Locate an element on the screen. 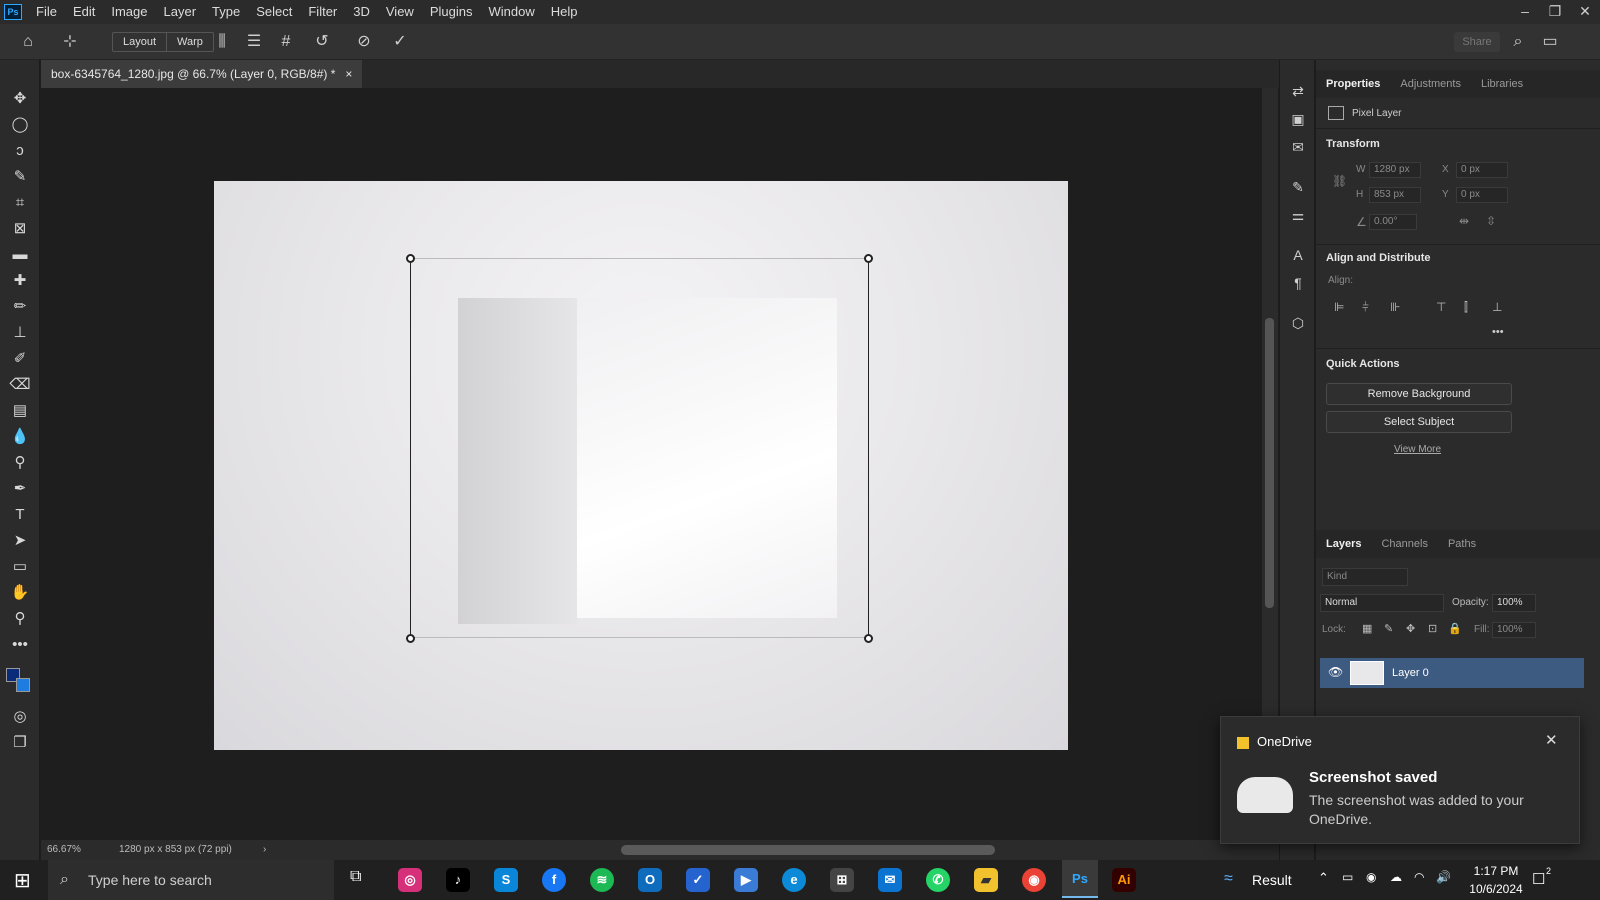  reset-warp-icon: ↺ is located at coordinates (322, 42).